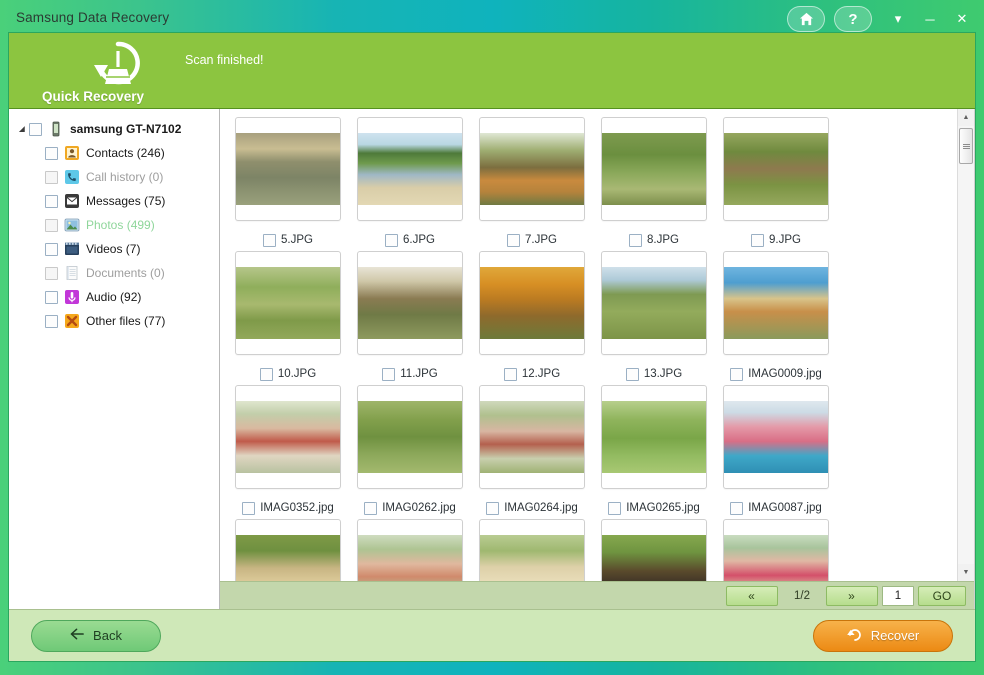  Describe the element at coordinates (966, 572) in the screenshot. I see `scroll-down-arrow-icon: ▼` at that location.